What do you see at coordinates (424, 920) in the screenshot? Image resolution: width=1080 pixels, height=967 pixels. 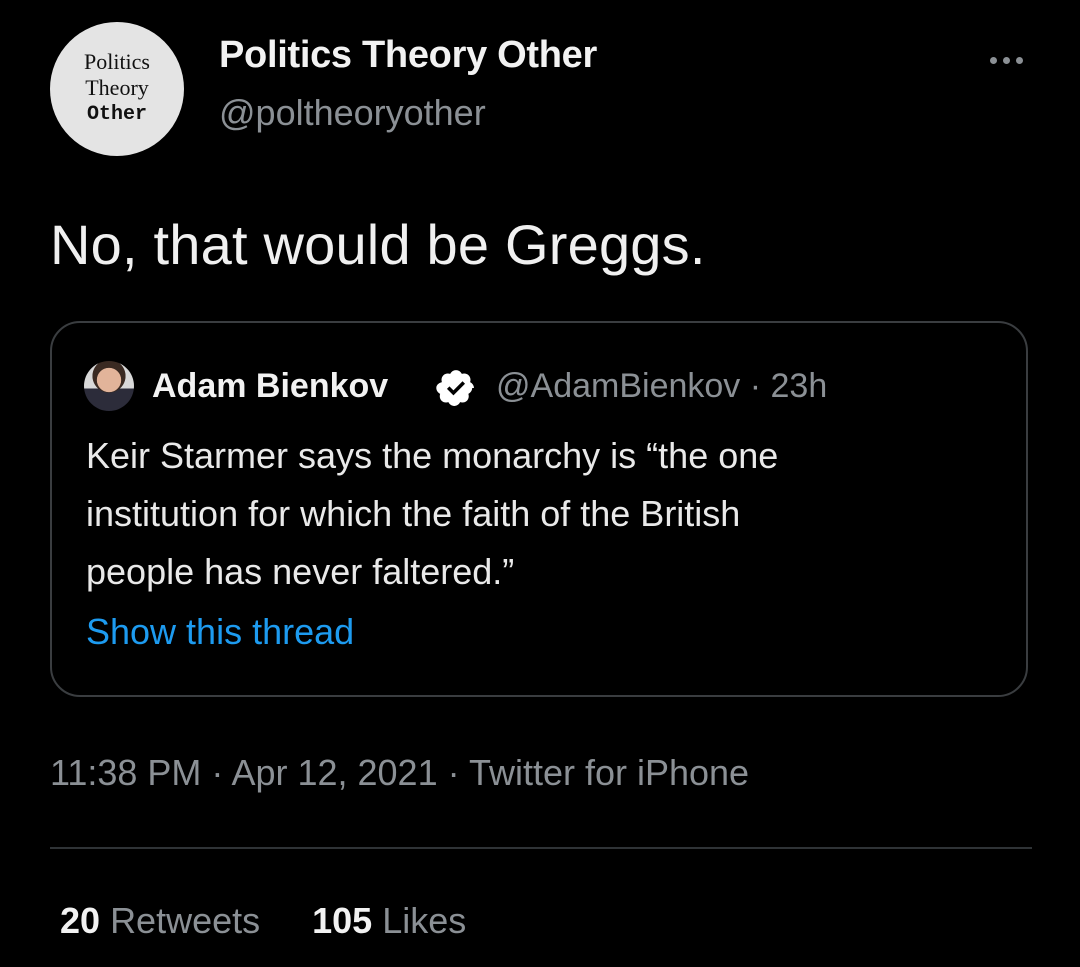 I see `likes-label: Likes` at bounding box center [424, 920].